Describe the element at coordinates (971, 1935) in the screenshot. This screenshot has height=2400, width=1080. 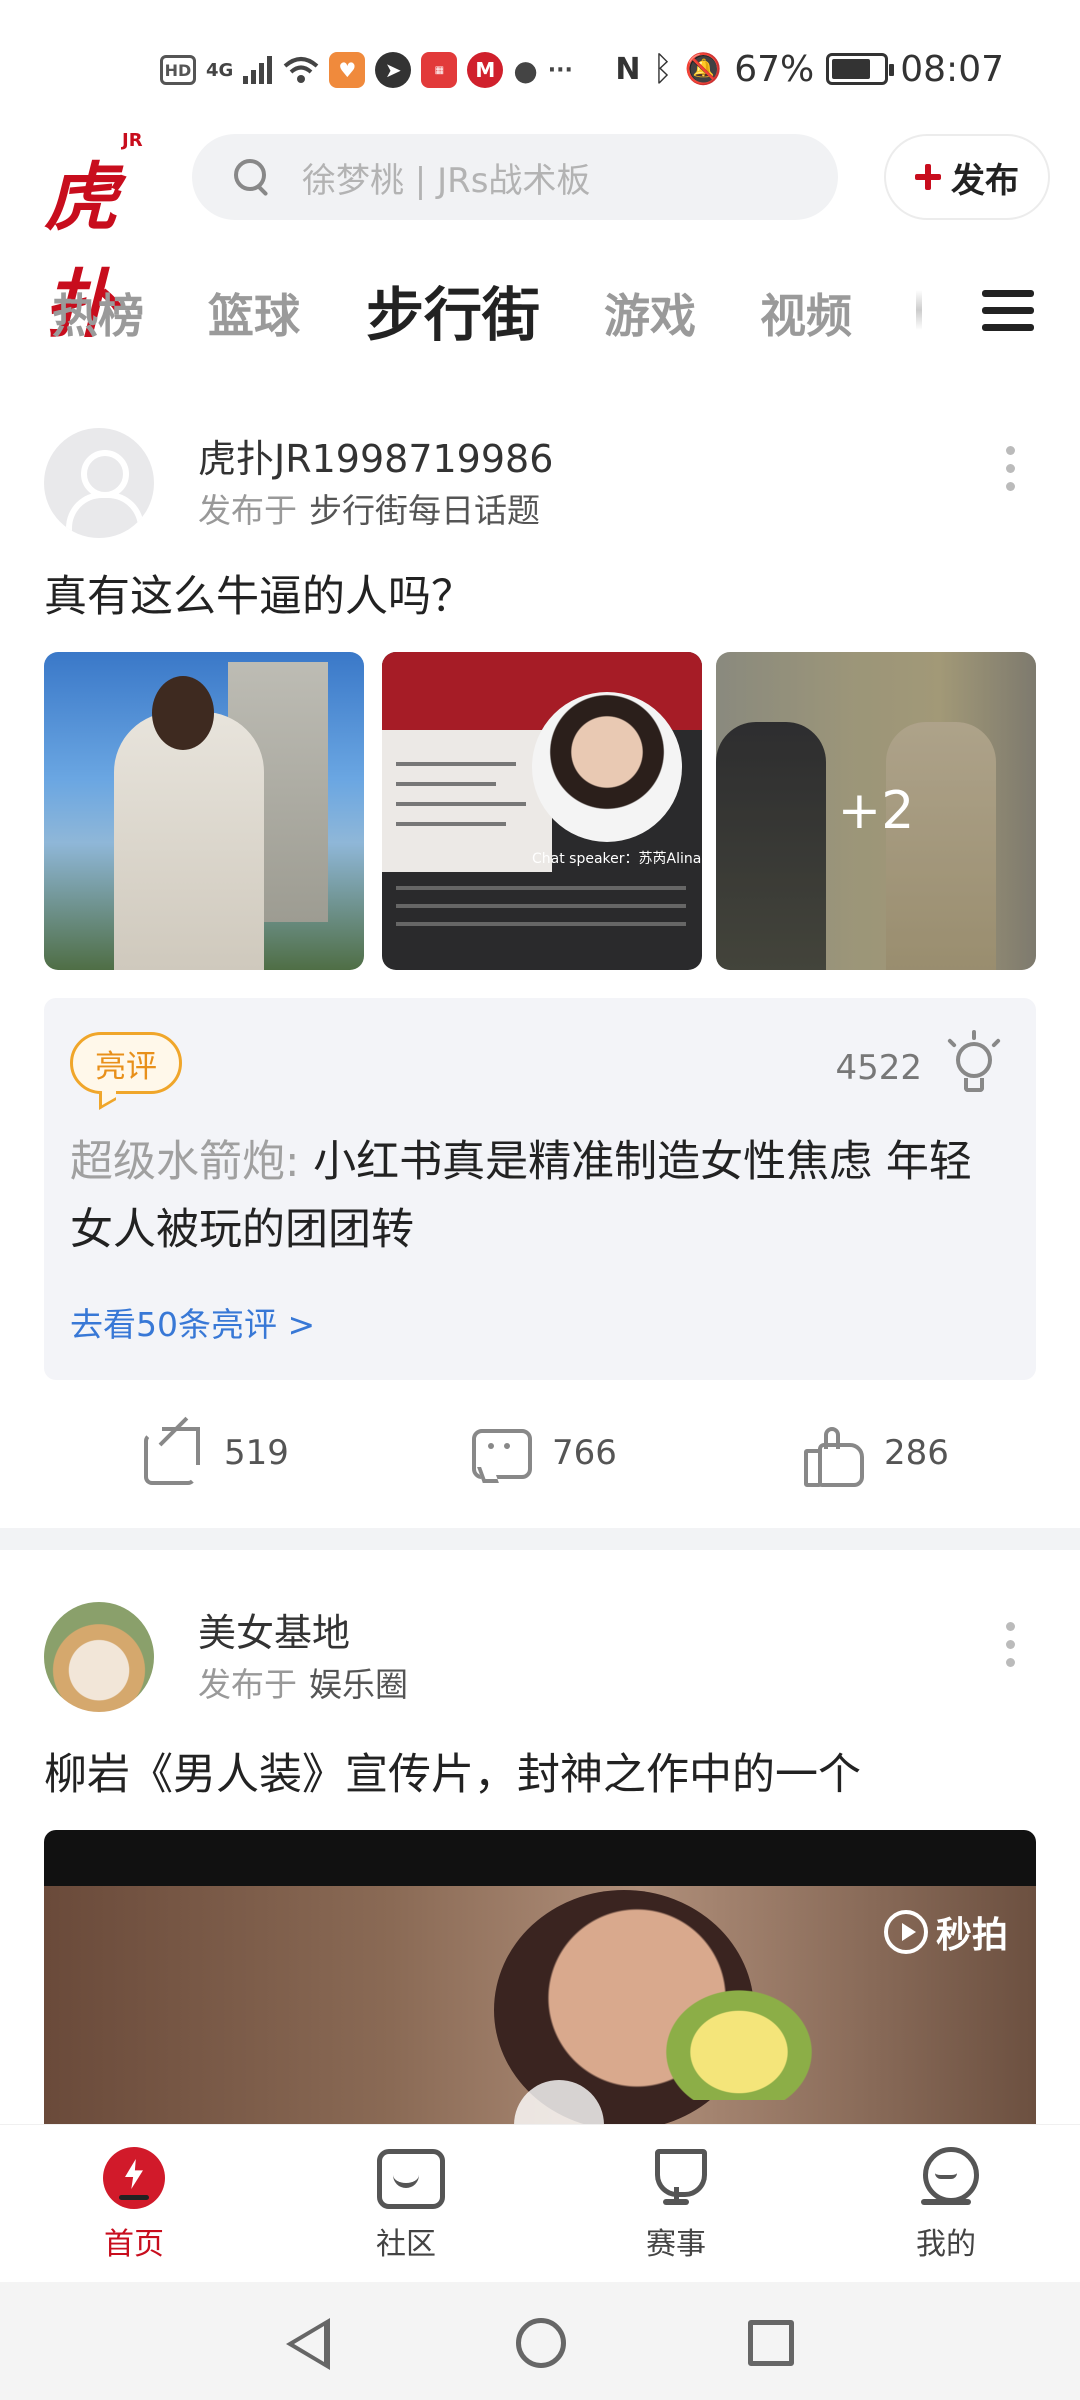
I see `video-watermark-text: 秒拍` at that location.